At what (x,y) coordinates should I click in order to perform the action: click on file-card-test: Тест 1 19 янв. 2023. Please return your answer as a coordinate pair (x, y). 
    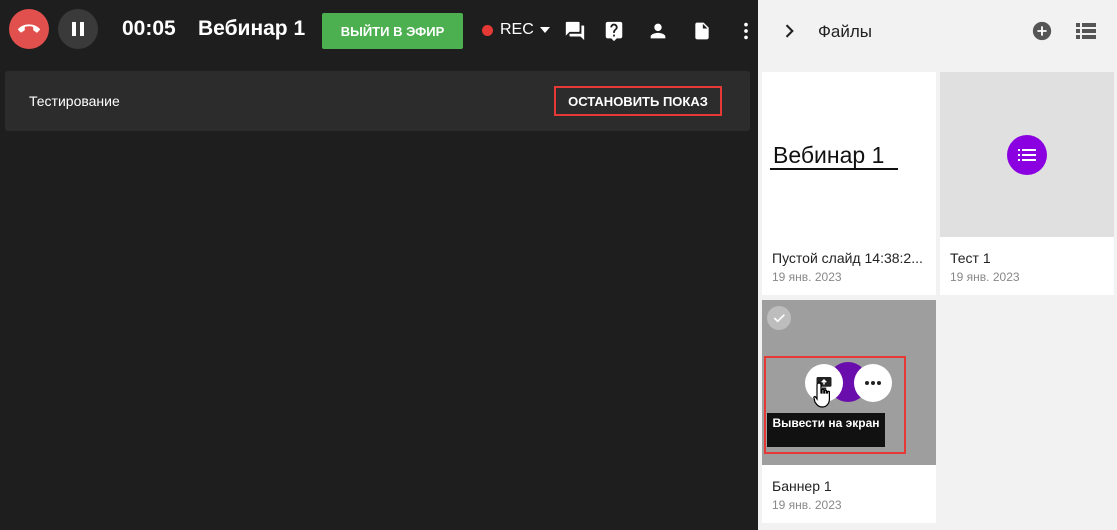
    Looking at the image, I should click on (1027, 183).